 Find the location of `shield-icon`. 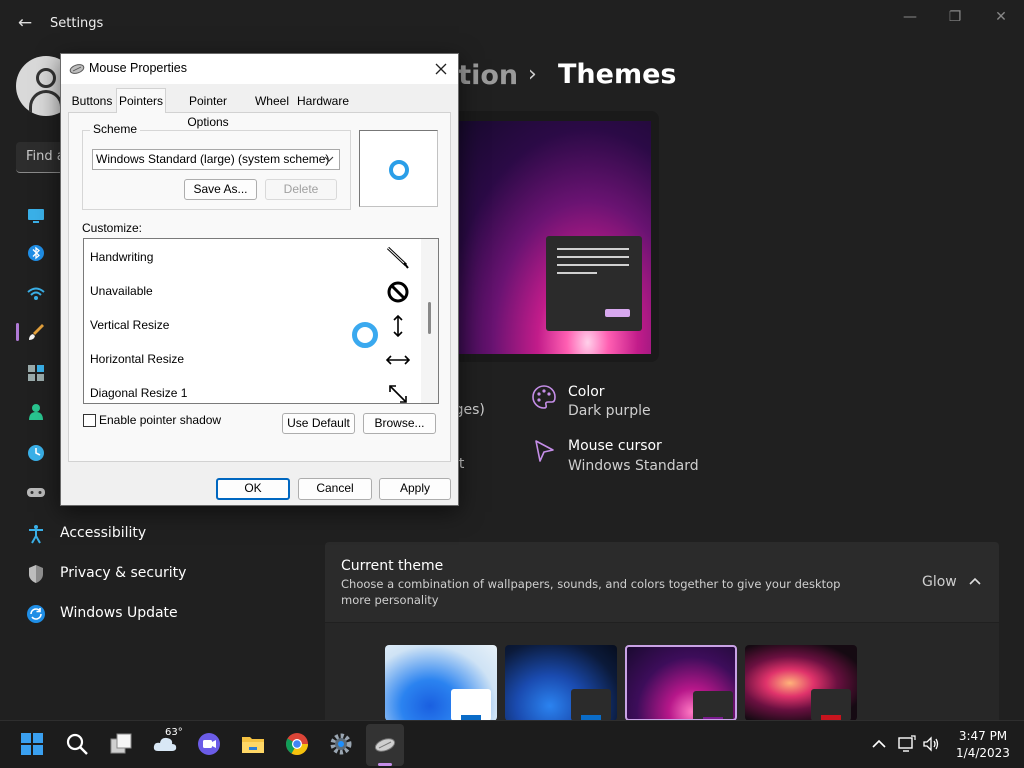

shield-icon is located at coordinates (36, 574).